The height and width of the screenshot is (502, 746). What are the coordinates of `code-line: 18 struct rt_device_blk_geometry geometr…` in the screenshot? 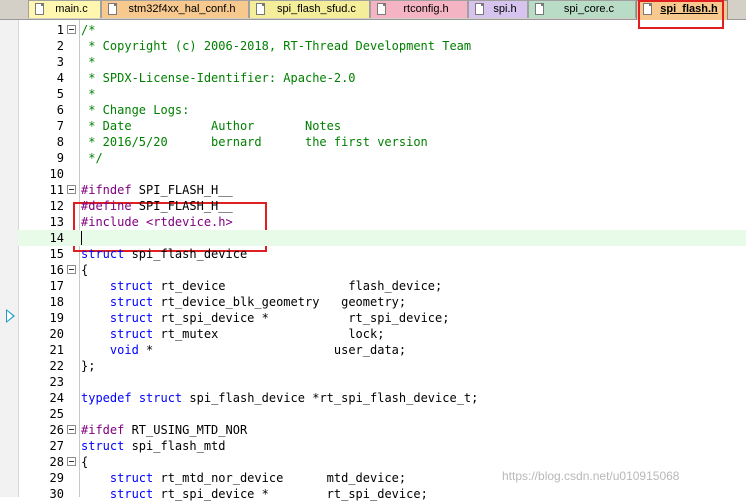 It's located at (382, 302).